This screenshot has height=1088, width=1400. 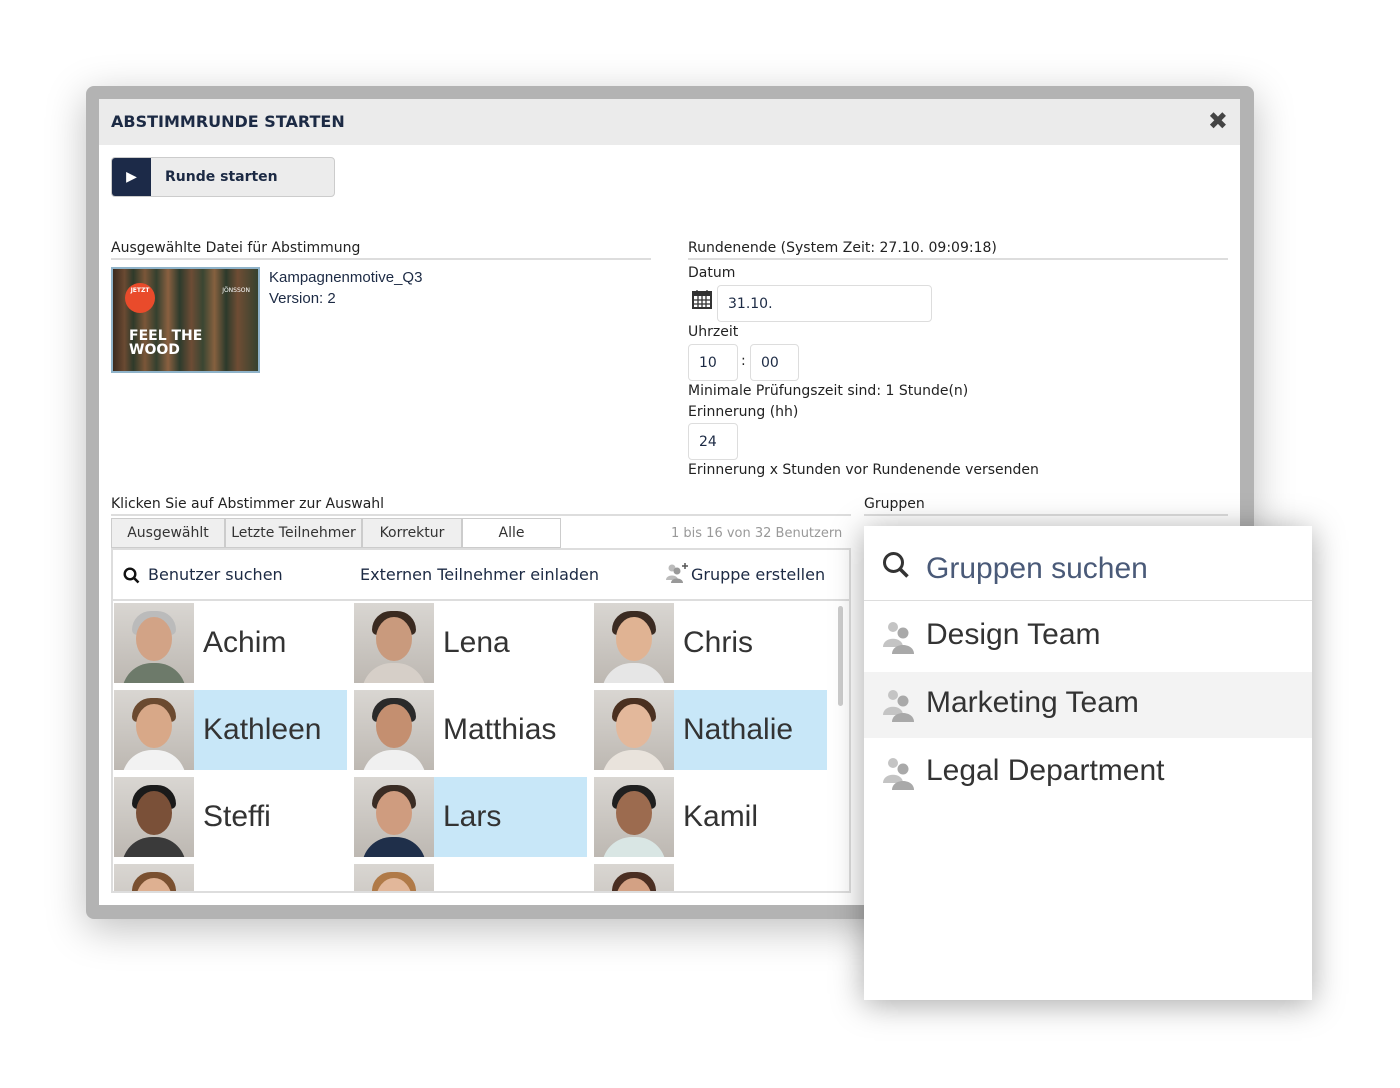 I want to click on user-card: Anja, so click(x=470, y=877).